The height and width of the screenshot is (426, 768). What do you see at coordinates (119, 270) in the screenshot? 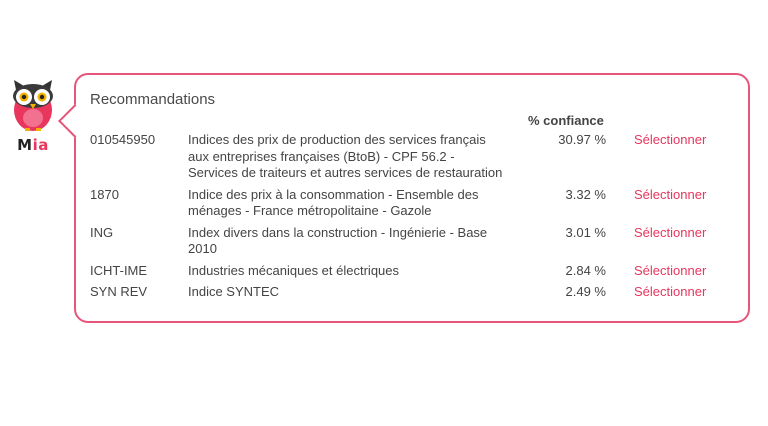
I see `item-code: ICHT-IME` at bounding box center [119, 270].